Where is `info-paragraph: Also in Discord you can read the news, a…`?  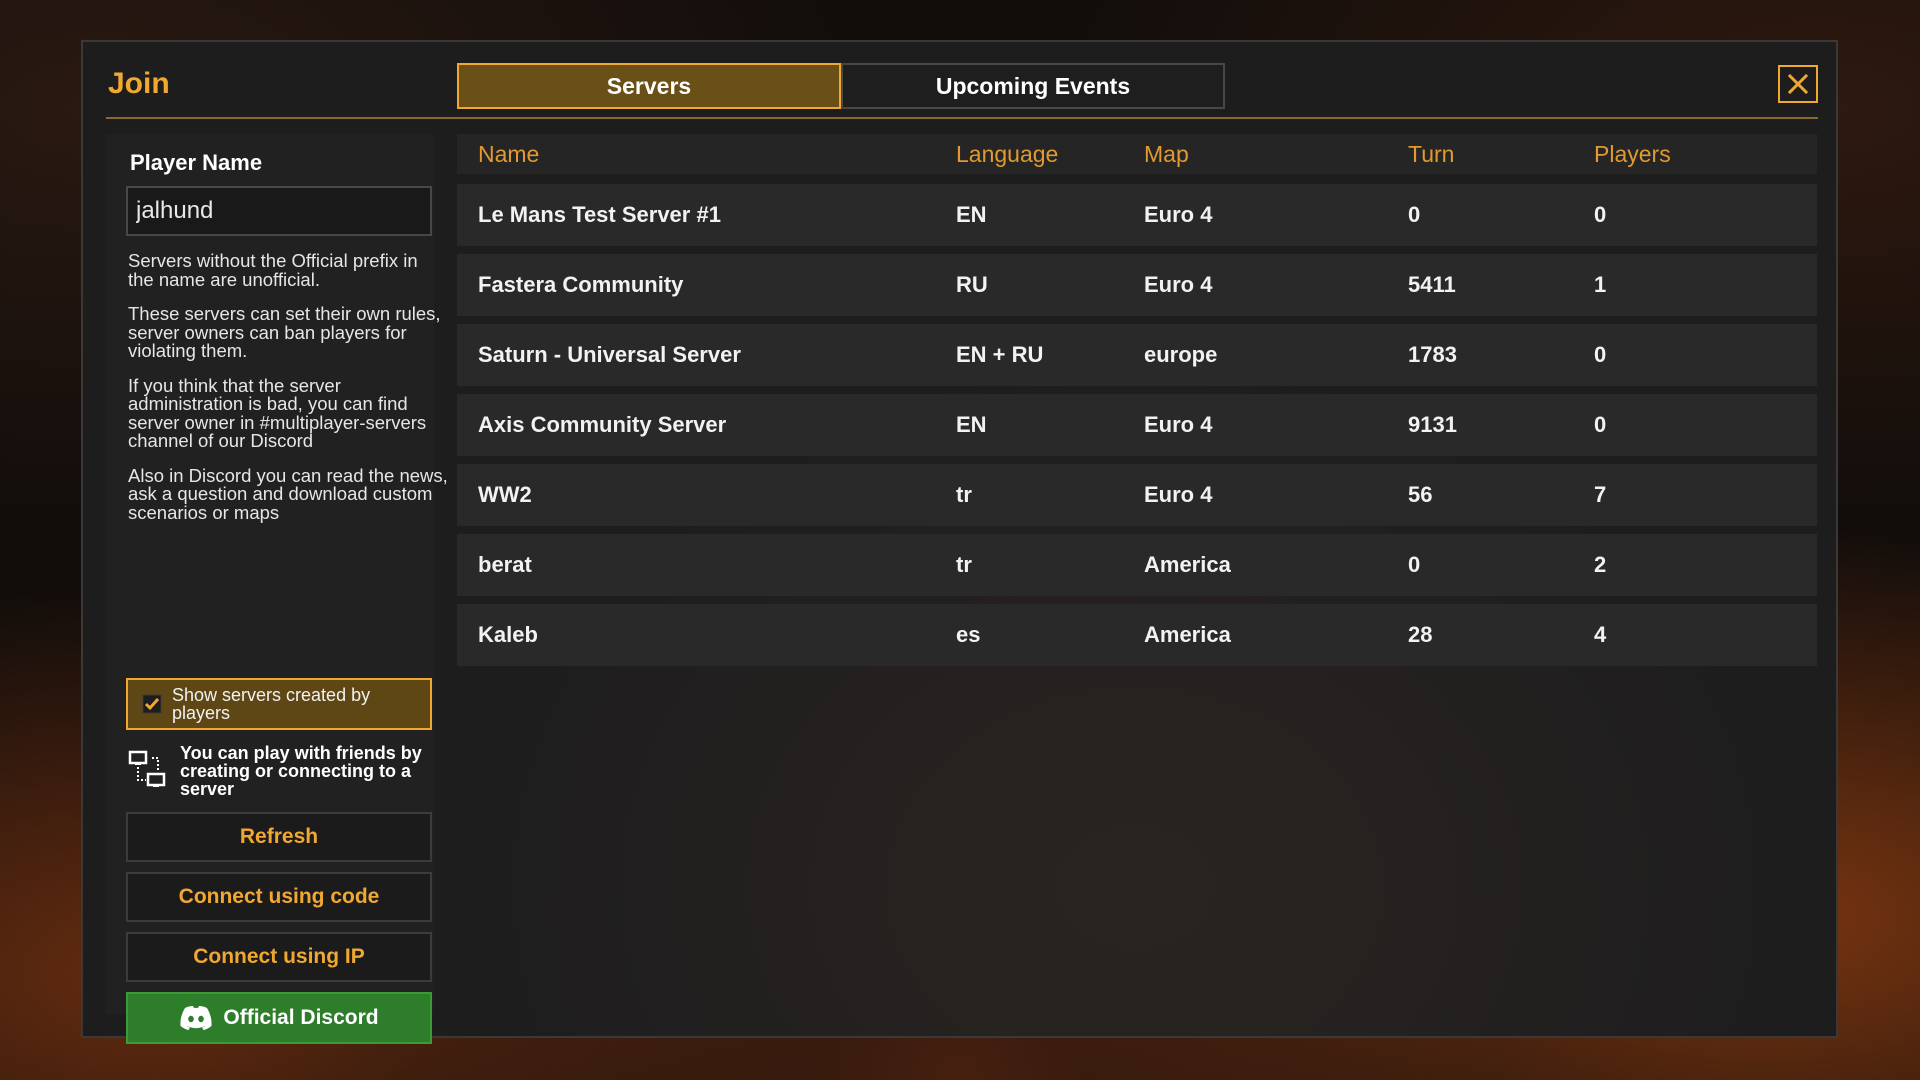 info-paragraph: Also in Discord you can read the news, a… is located at coordinates (288, 493).